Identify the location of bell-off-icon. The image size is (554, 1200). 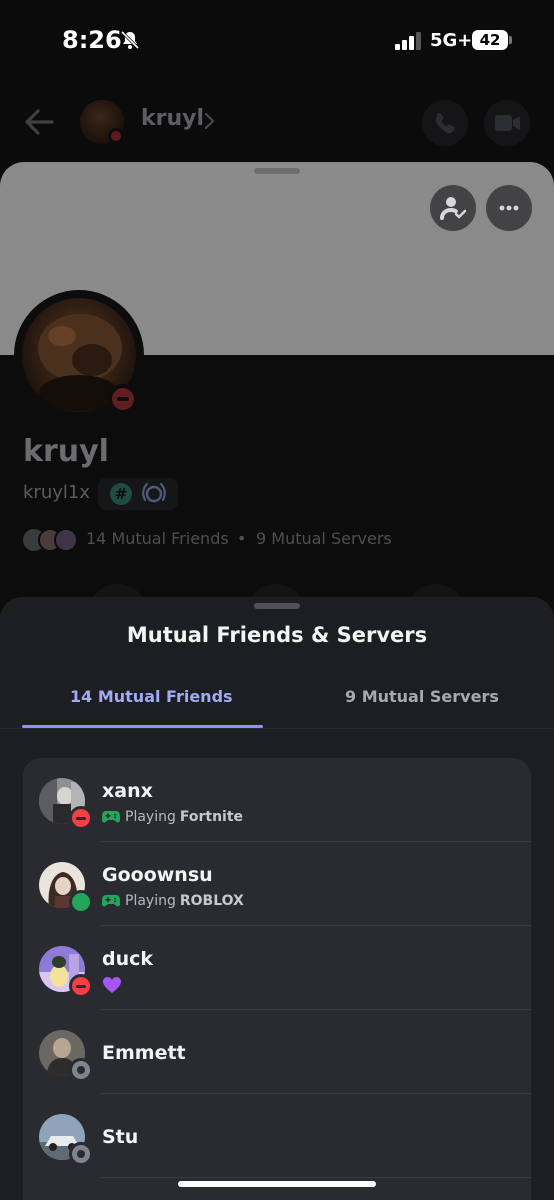
(130, 40).